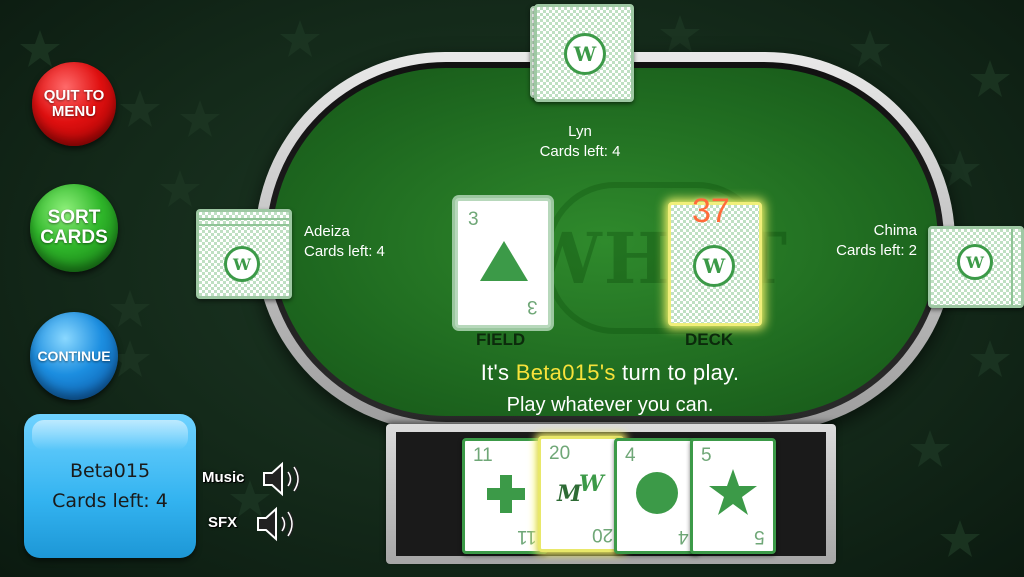 The image size is (1024, 577). I want to click on hand-card-number-inverted: 20, so click(602, 534).